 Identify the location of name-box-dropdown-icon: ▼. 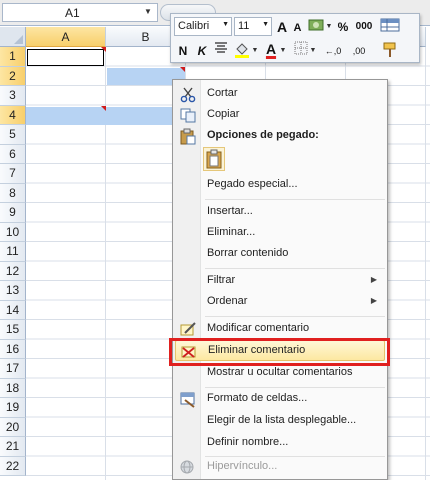
(148, 11).